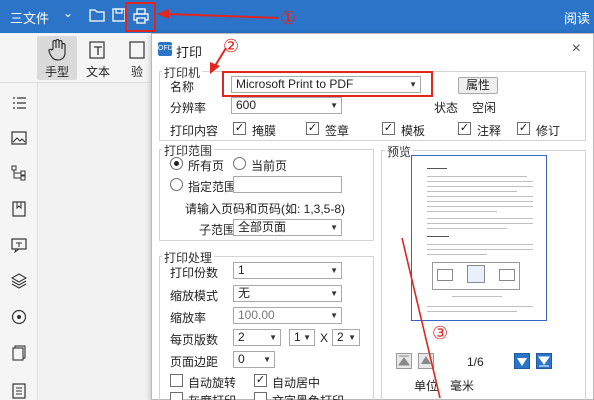 This screenshot has width=594, height=400. I want to click on hand-tool-button: 手型, so click(57, 58).